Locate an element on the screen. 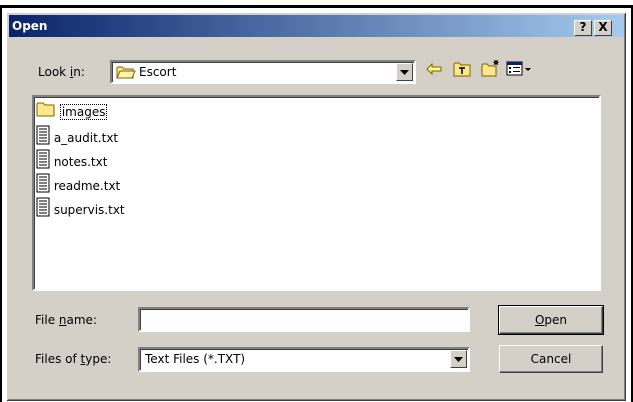 The height and width of the screenshot is (402, 633). list-item-file: notes.txt is located at coordinates (71, 160).